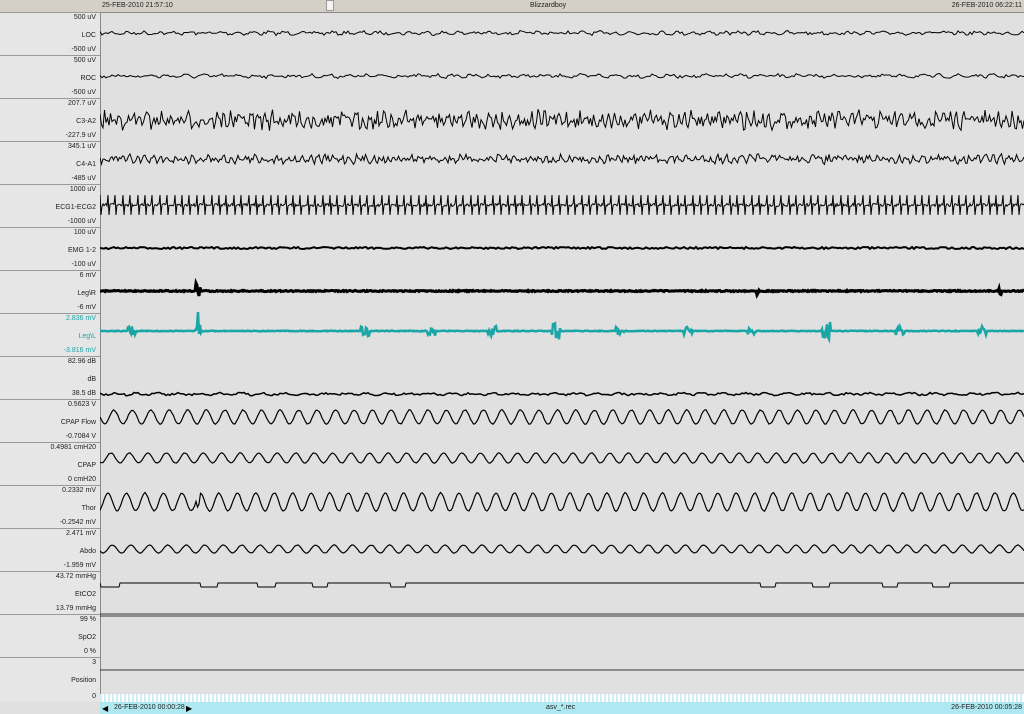 This screenshot has height=714, width=1024. I want to click on channel-name: ROC, so click(88, 78).